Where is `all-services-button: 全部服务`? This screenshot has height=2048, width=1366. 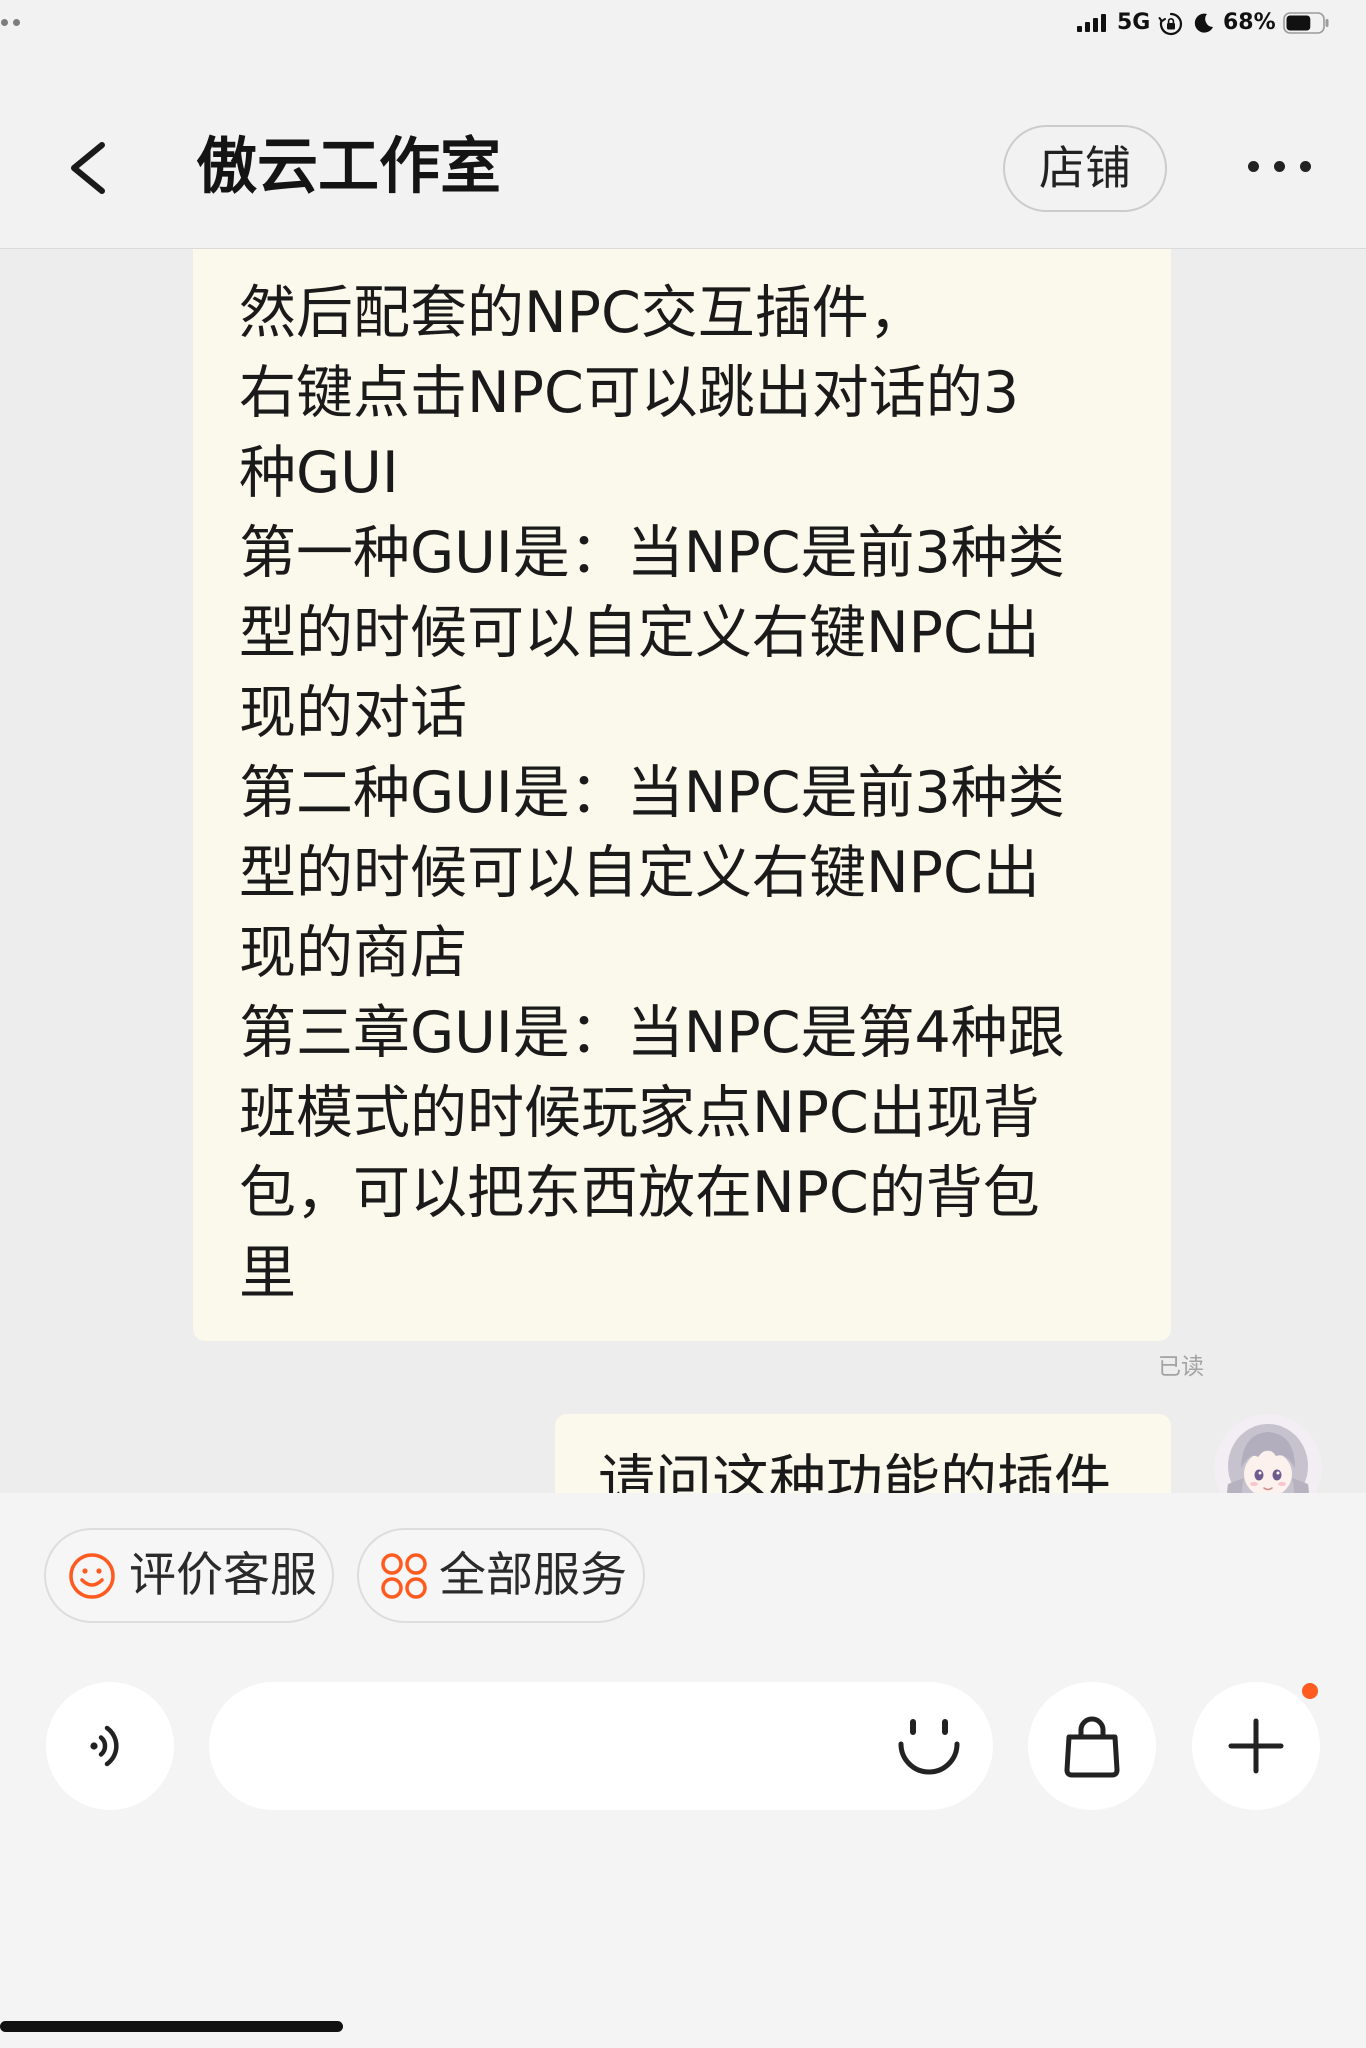
all-services-button: 全部服务 is located at coordinates (501, 1575).